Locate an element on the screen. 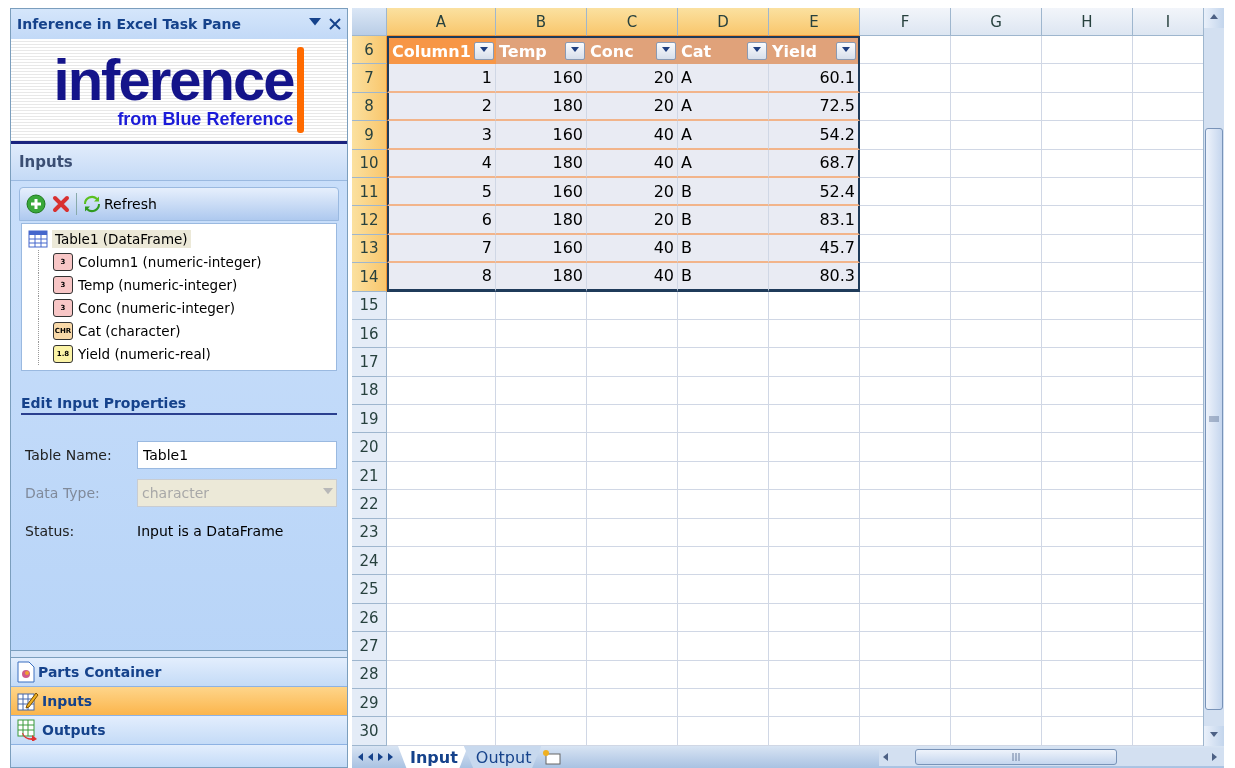  close-icon is located at coordinates (335, 24).